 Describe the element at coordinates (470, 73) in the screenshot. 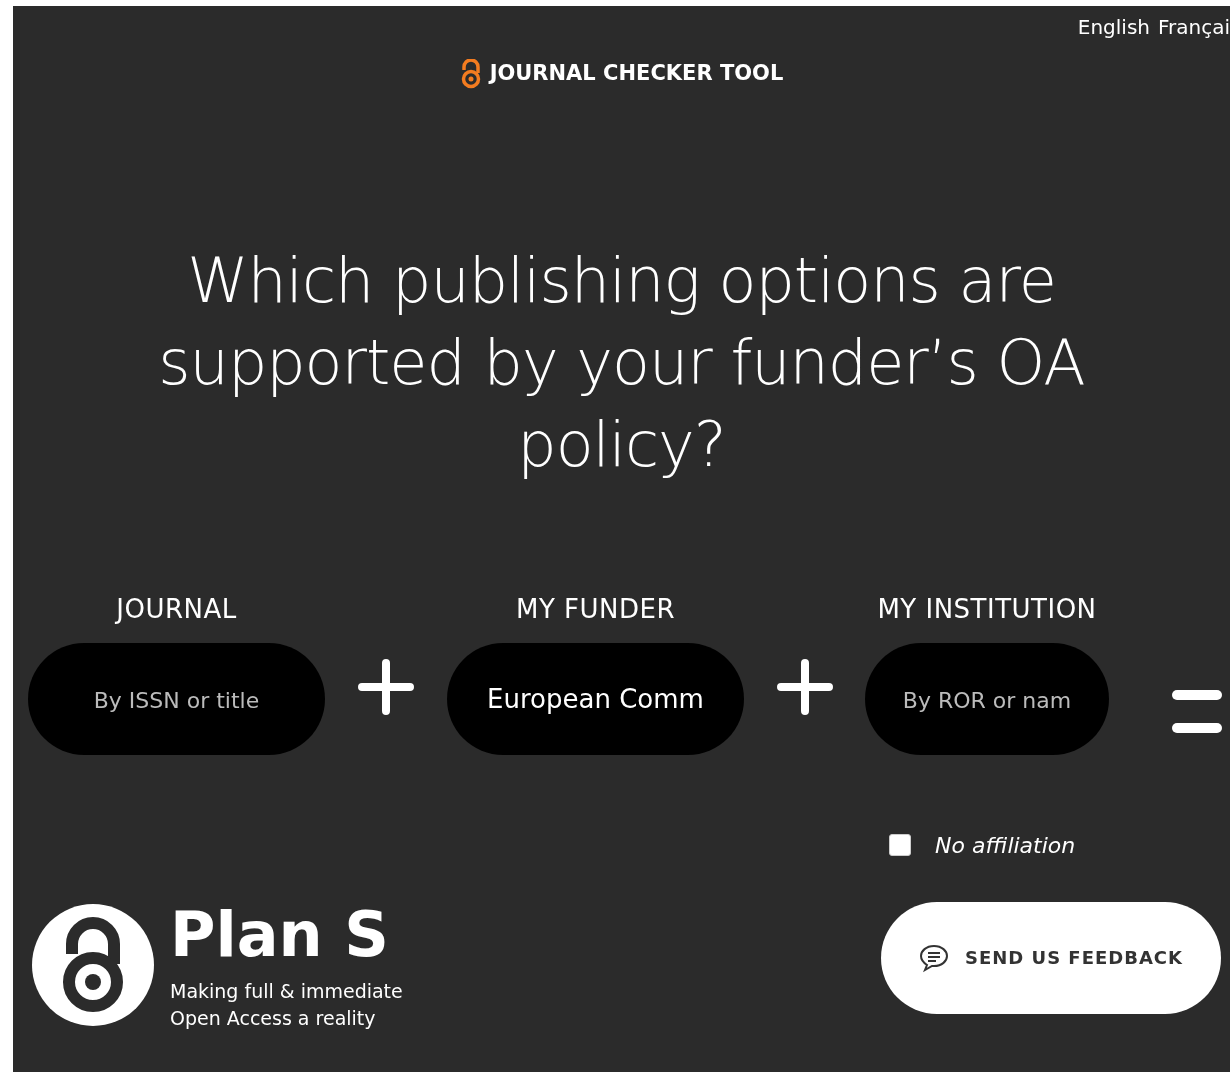

I see `lock-icon` at that location.